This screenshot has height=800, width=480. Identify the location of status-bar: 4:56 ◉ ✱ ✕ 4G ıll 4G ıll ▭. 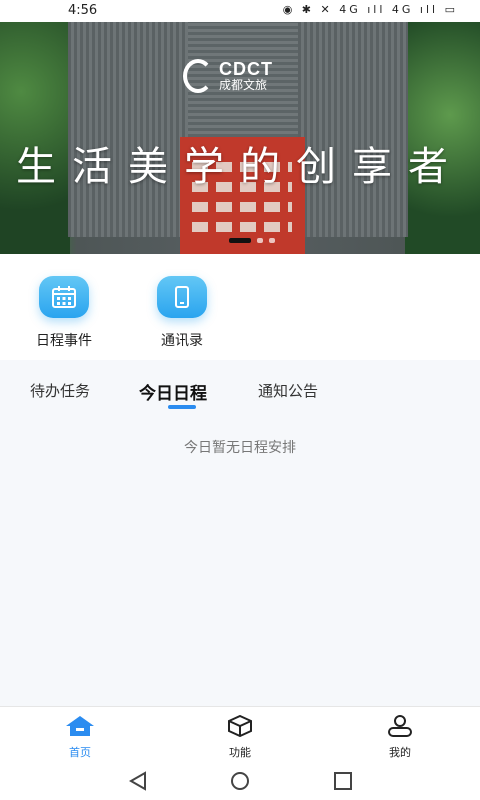
(240, 11).